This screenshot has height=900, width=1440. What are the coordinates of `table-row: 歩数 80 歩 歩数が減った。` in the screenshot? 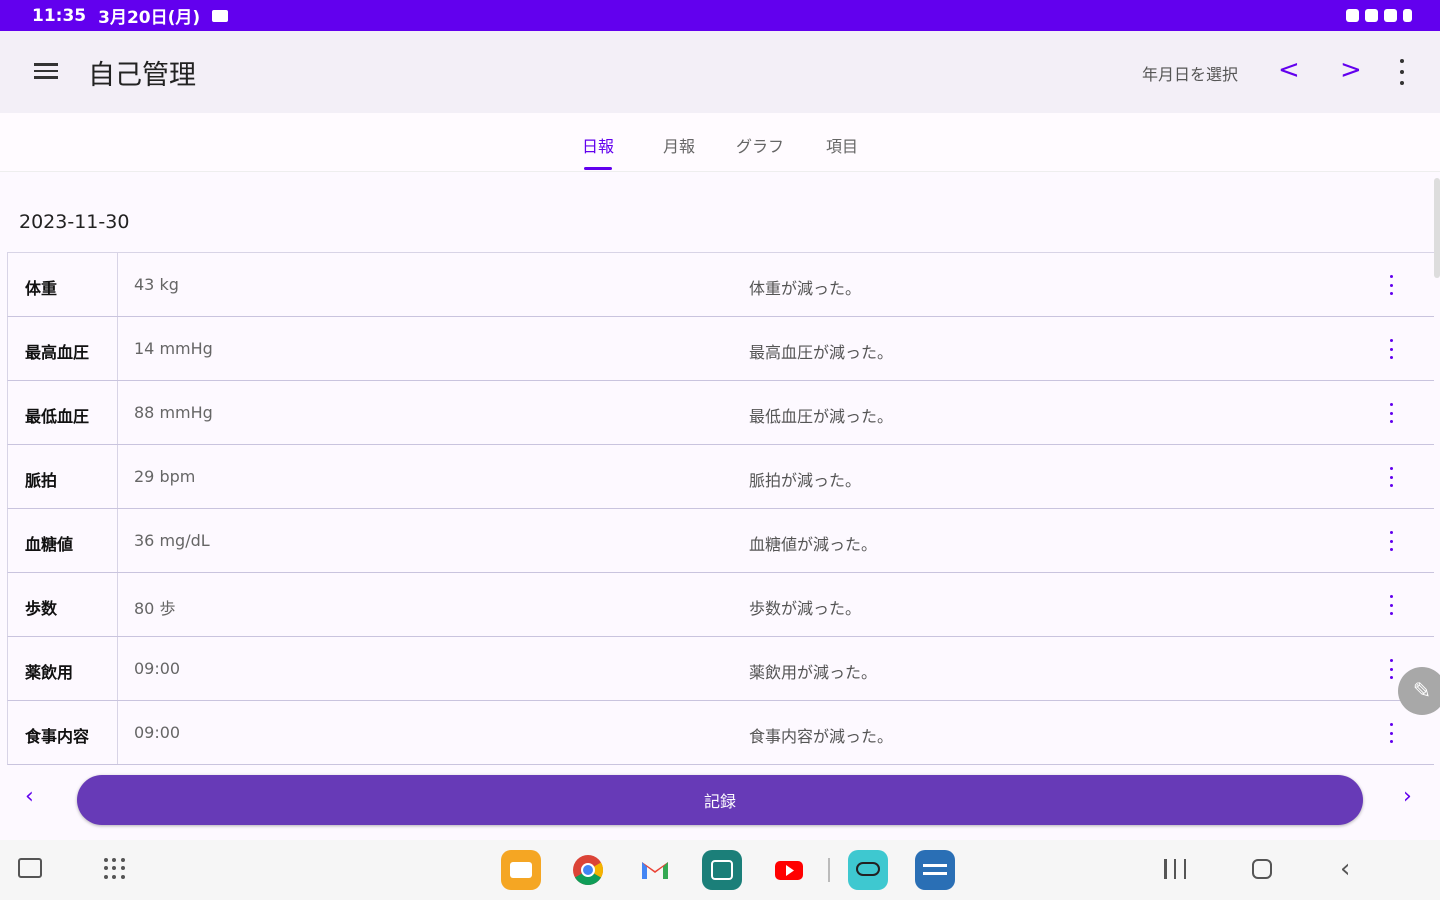 It's located at (720, 605).